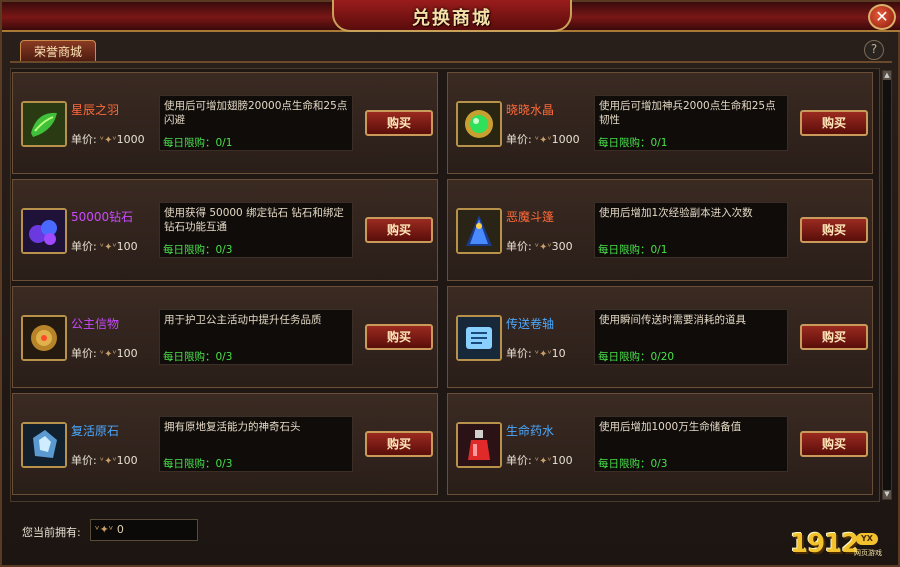  I want to click on shop-item-card: 复活原石 单价: ᵛ✦ᵛ100 拥有原地复活能力的神奇石头 每日限购：0/3 购买, so click(225, 444).